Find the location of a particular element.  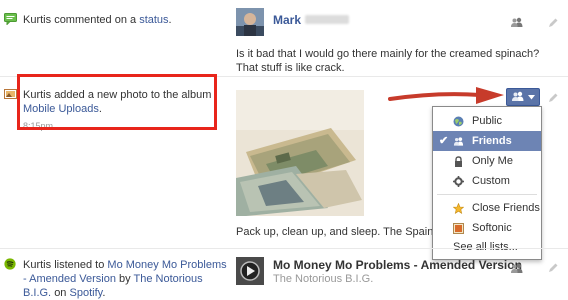

song-artist: The Notorious B.I.G. is located at coordinates (323, 279).